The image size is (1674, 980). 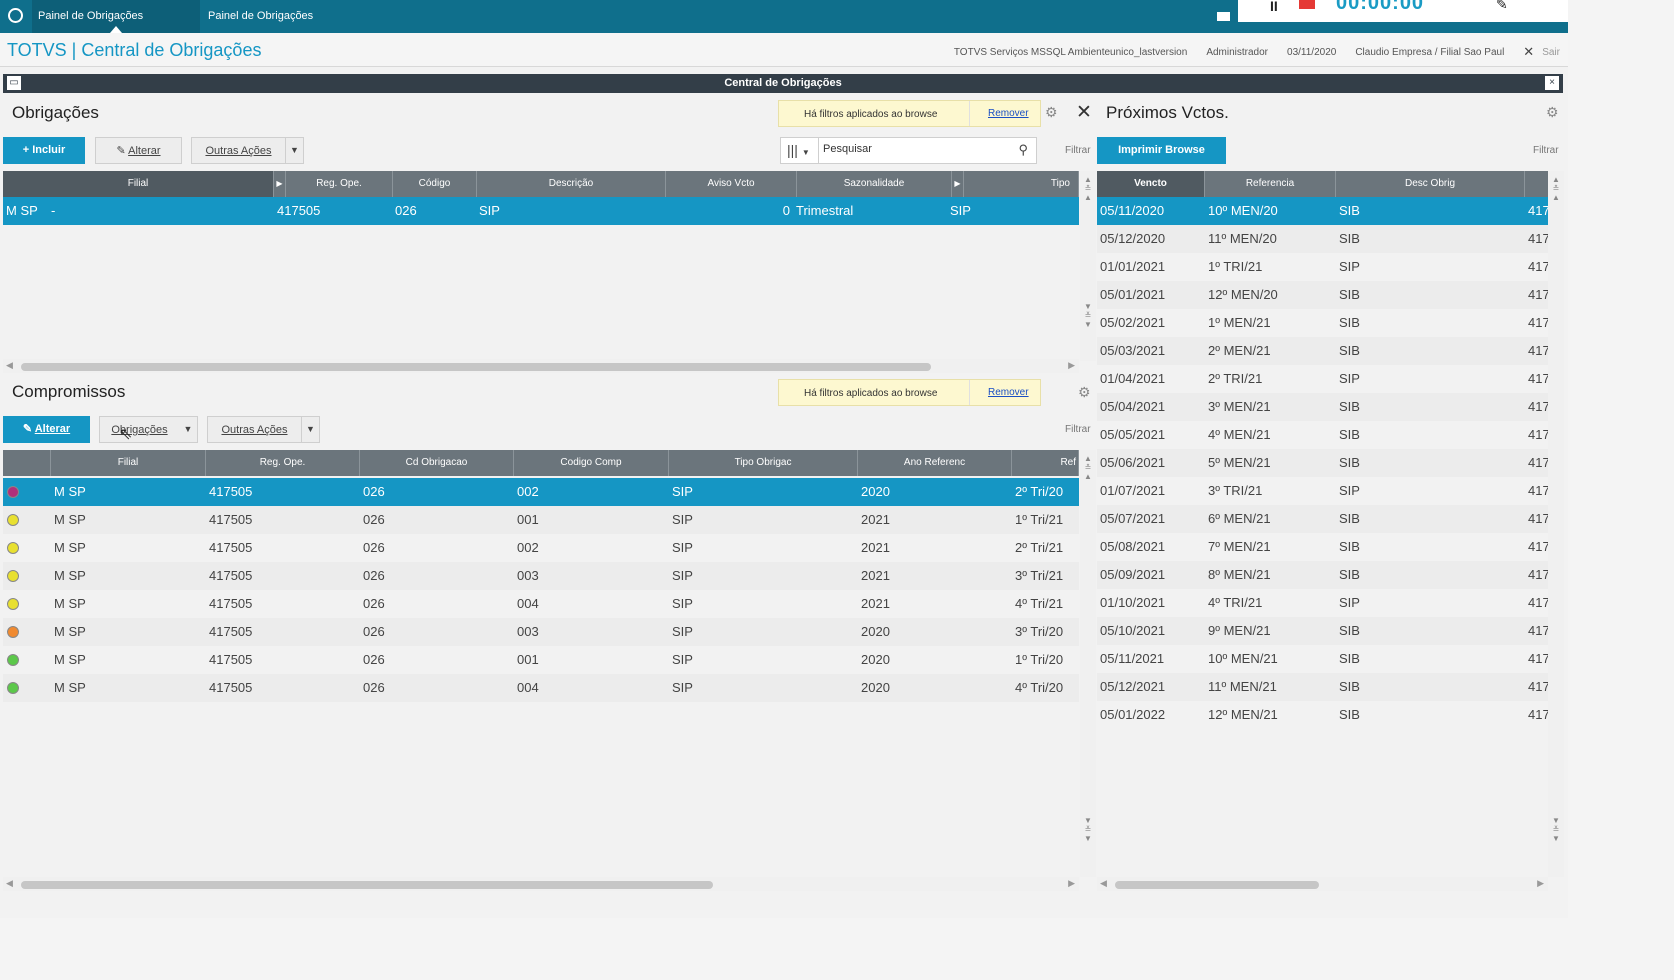 I want to click on incluir-button: + Incluir, so click(x=44, y=150).